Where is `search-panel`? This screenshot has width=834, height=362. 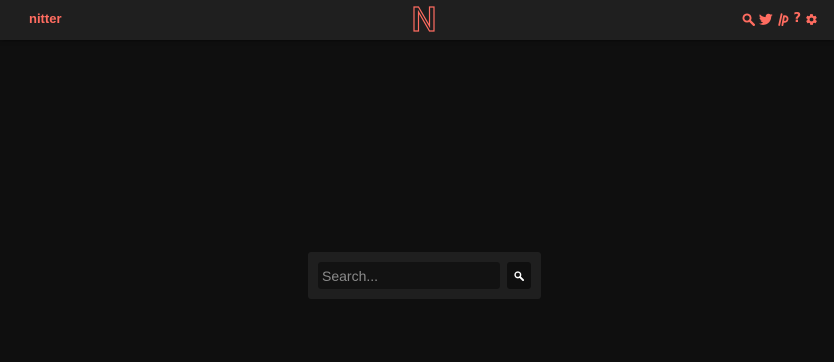
search-panel is located at coordinates (424, 275).